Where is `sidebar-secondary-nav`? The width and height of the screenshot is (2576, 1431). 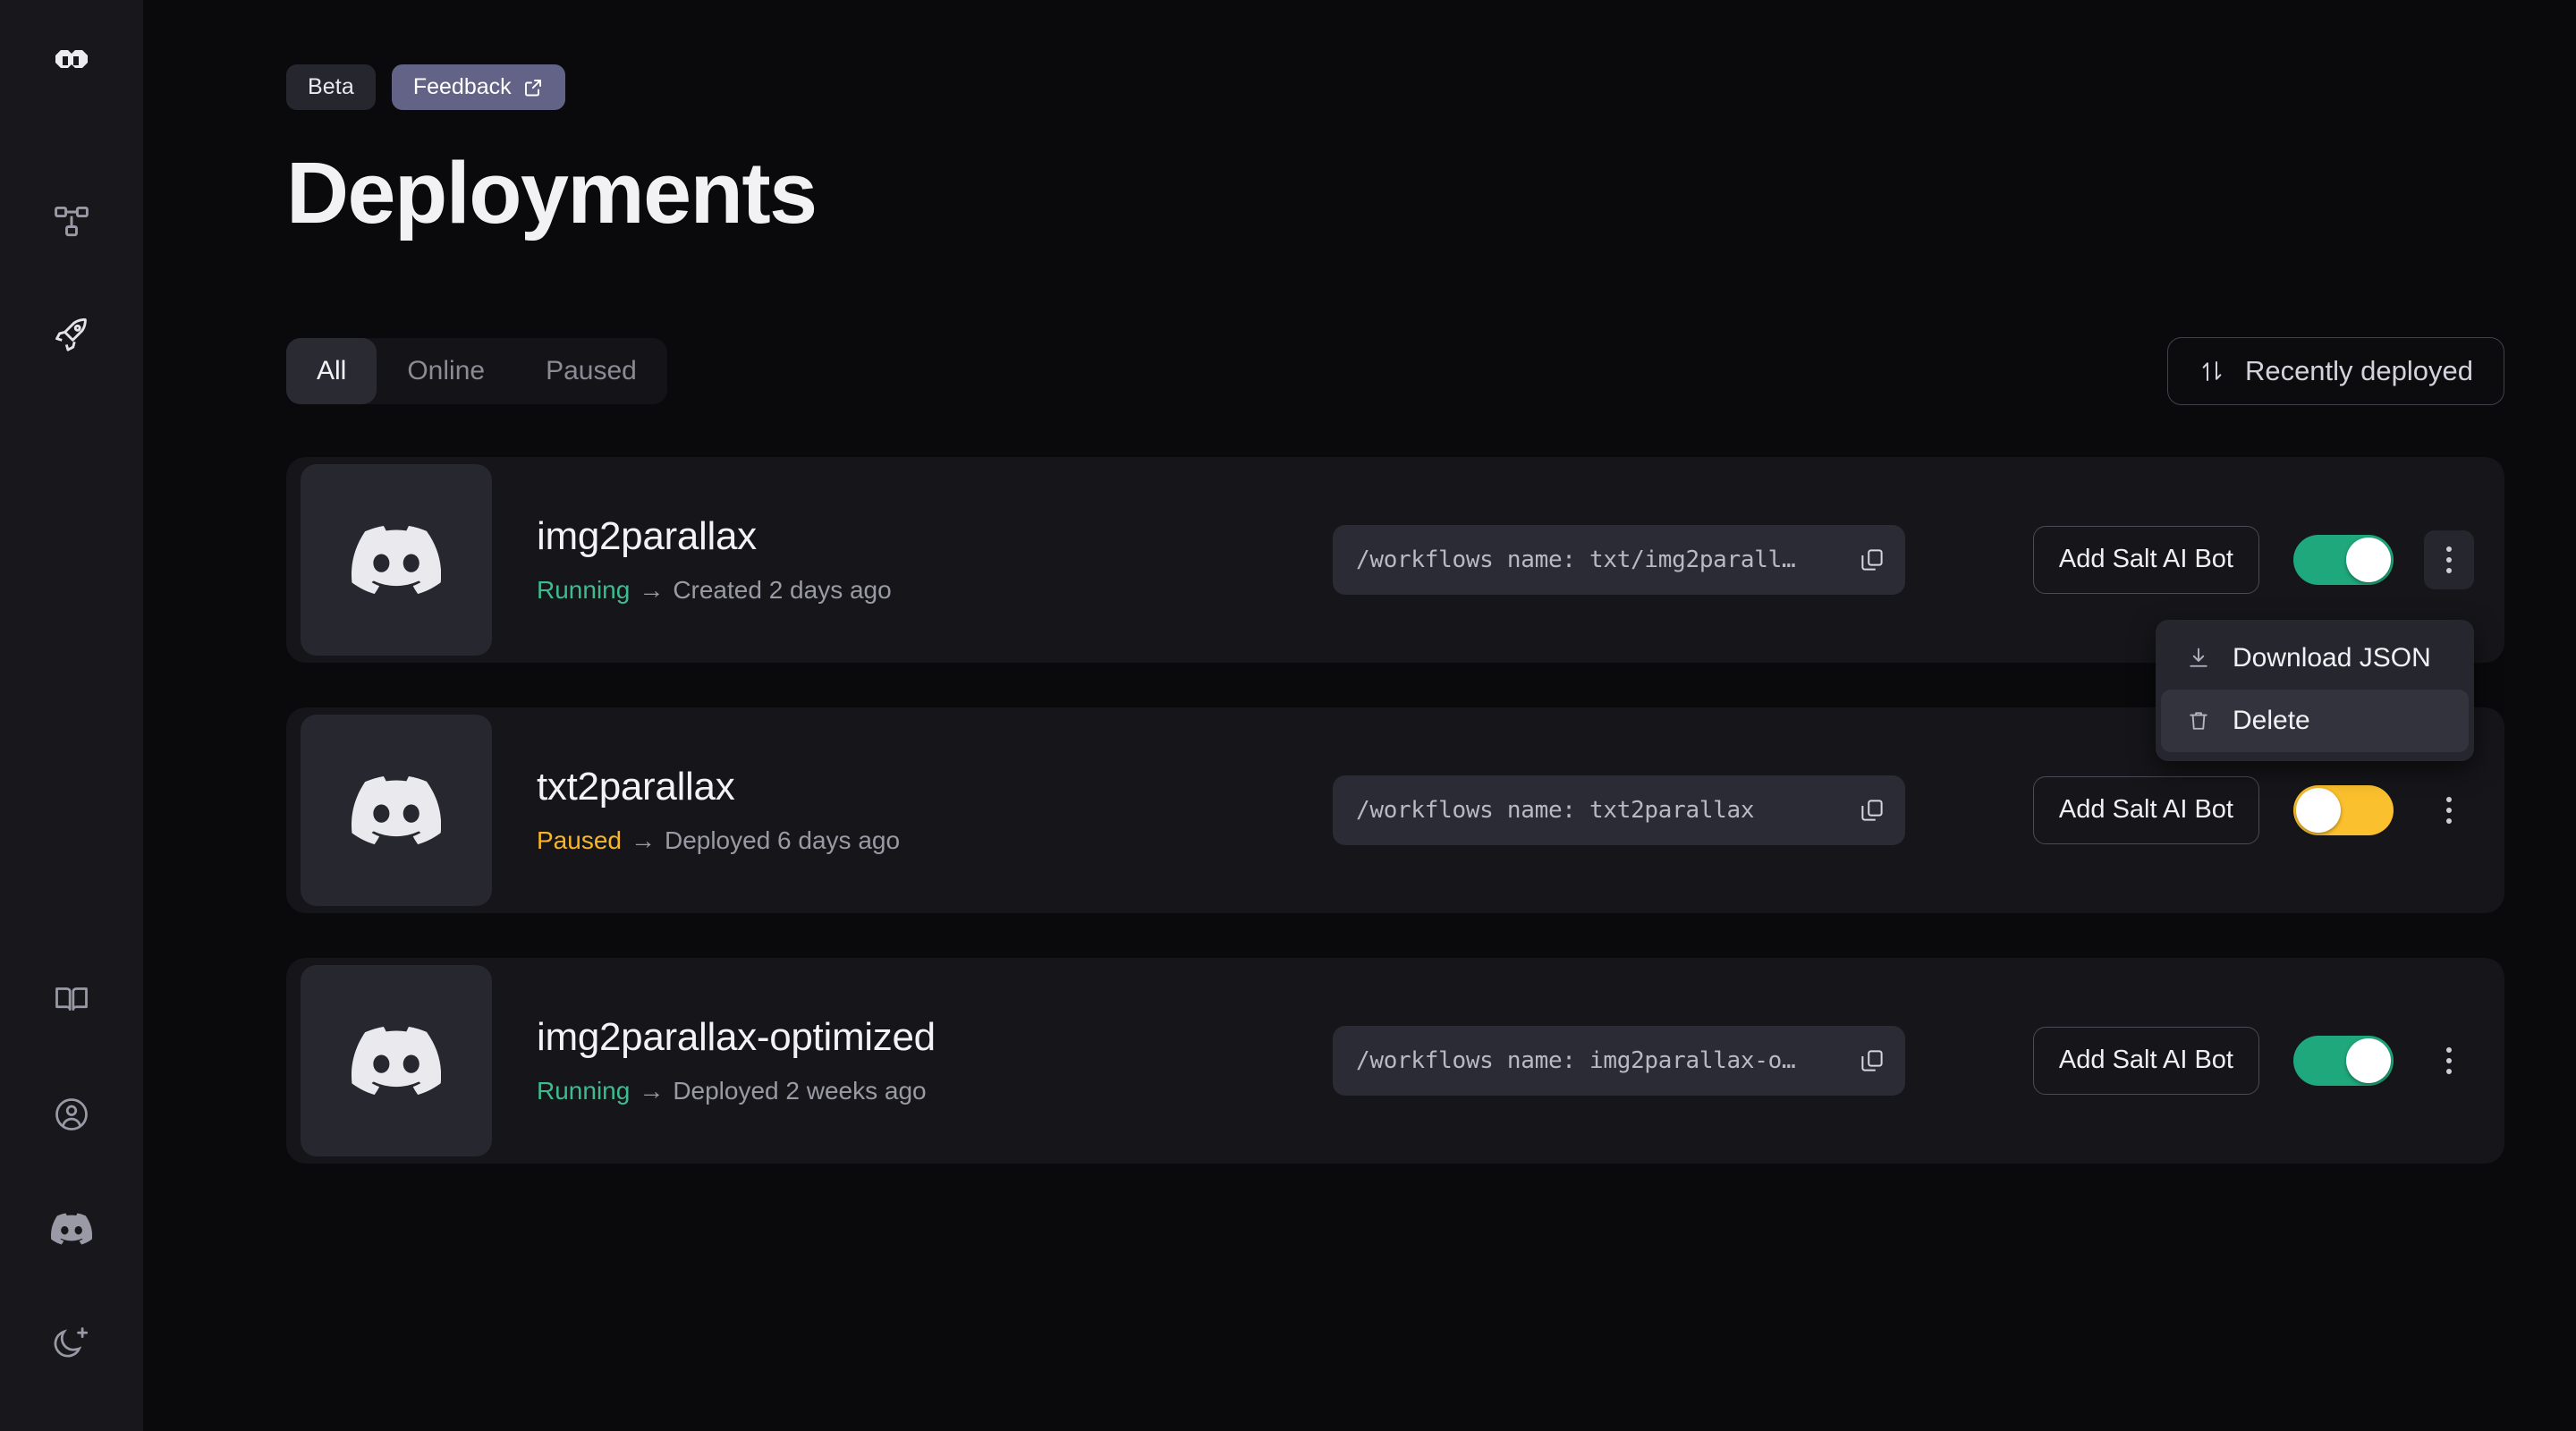
sidebar-secondary-nav is located at coordinates (71, 1171).